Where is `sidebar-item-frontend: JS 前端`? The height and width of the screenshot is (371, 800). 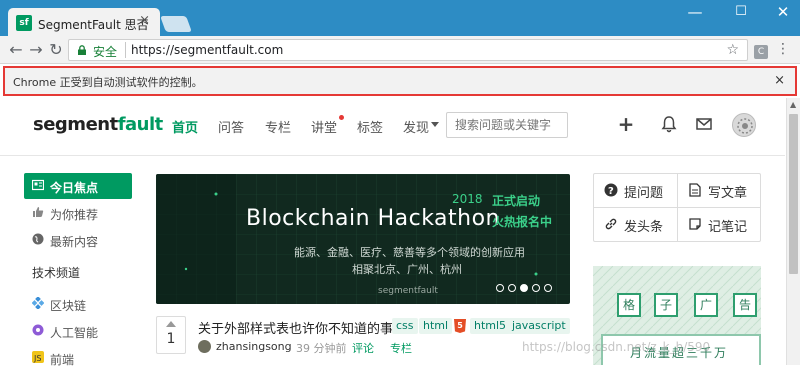 sidebar-item-frontend: JS 前端 is located at coordinates (78, 358).